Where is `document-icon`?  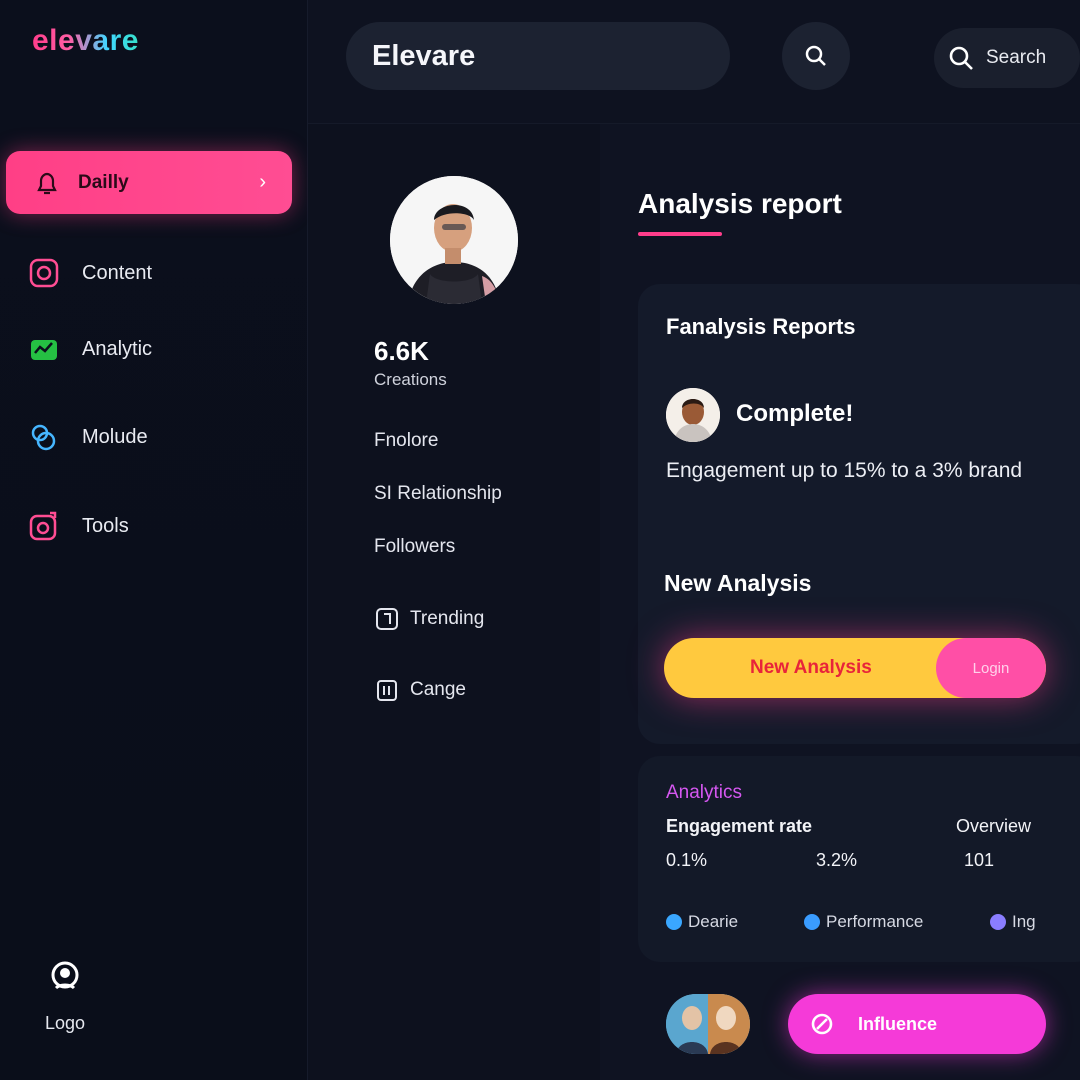 document-icon is located at coordinates (387, 619).